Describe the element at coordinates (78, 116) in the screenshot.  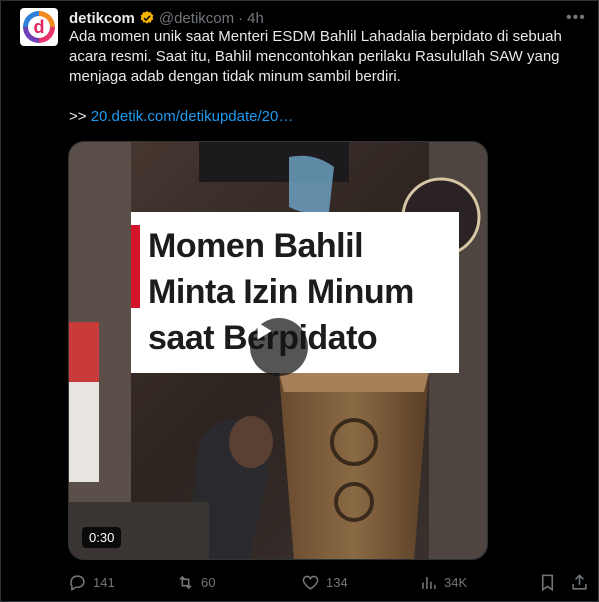
I see `link-prefix: >>` at that location.